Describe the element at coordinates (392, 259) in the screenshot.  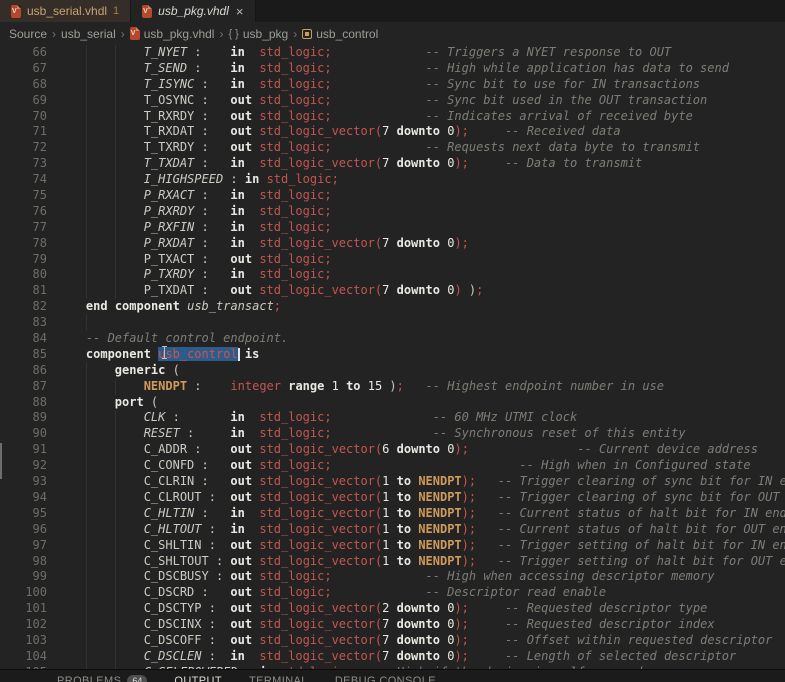
I see `code-line: 79 P_TXACT : out std_logic;` at that location.